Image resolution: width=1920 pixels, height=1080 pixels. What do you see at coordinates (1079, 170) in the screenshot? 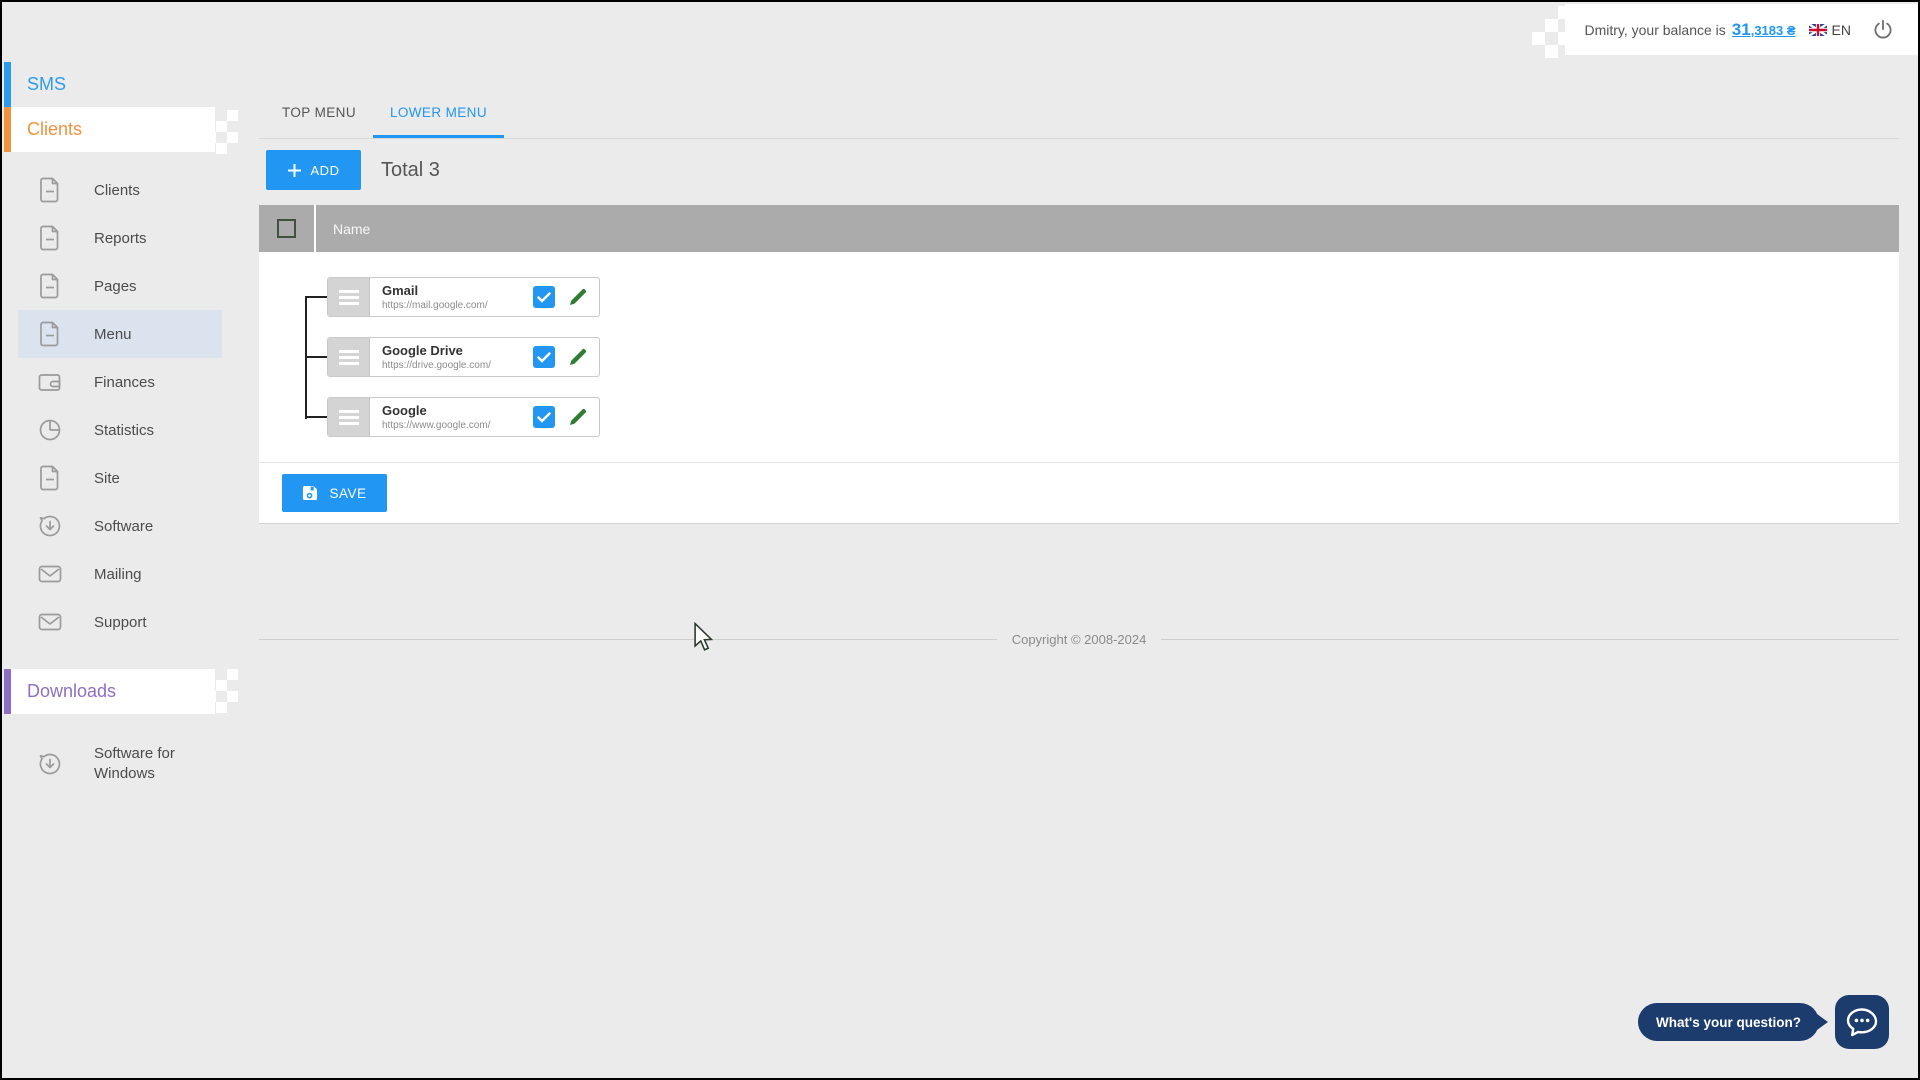
I see `toolbar: ADD Total 3` at bounding box center [1079, 170].